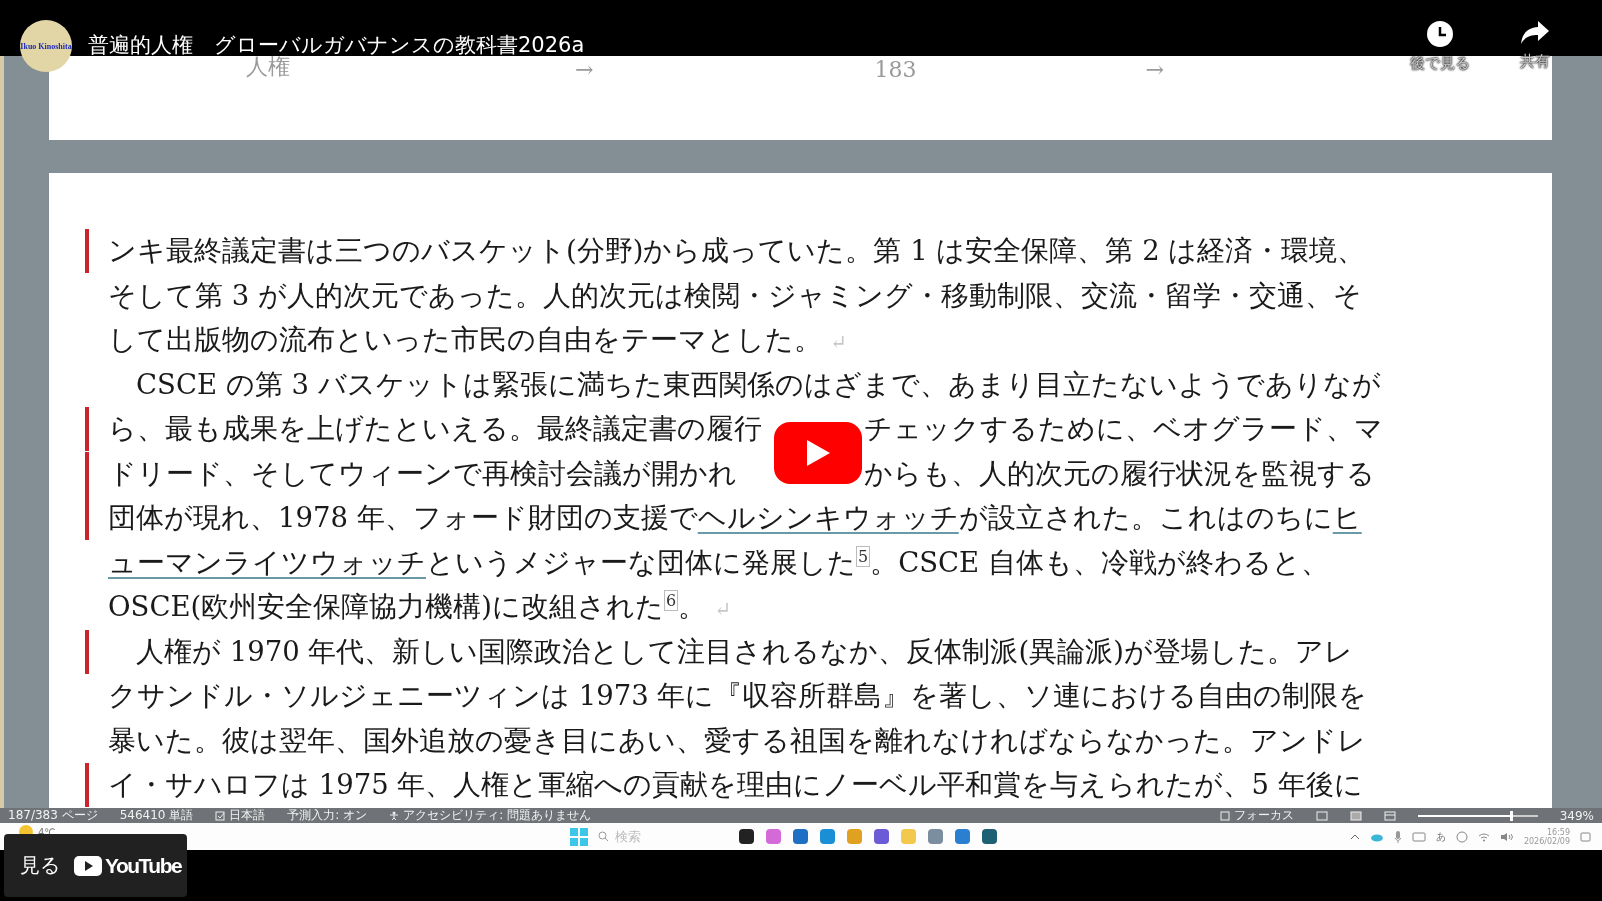  What do you see at coordinates (394, 815) in the screenshot?
I see `accessibility-icon` at bounding box center [394, 815].